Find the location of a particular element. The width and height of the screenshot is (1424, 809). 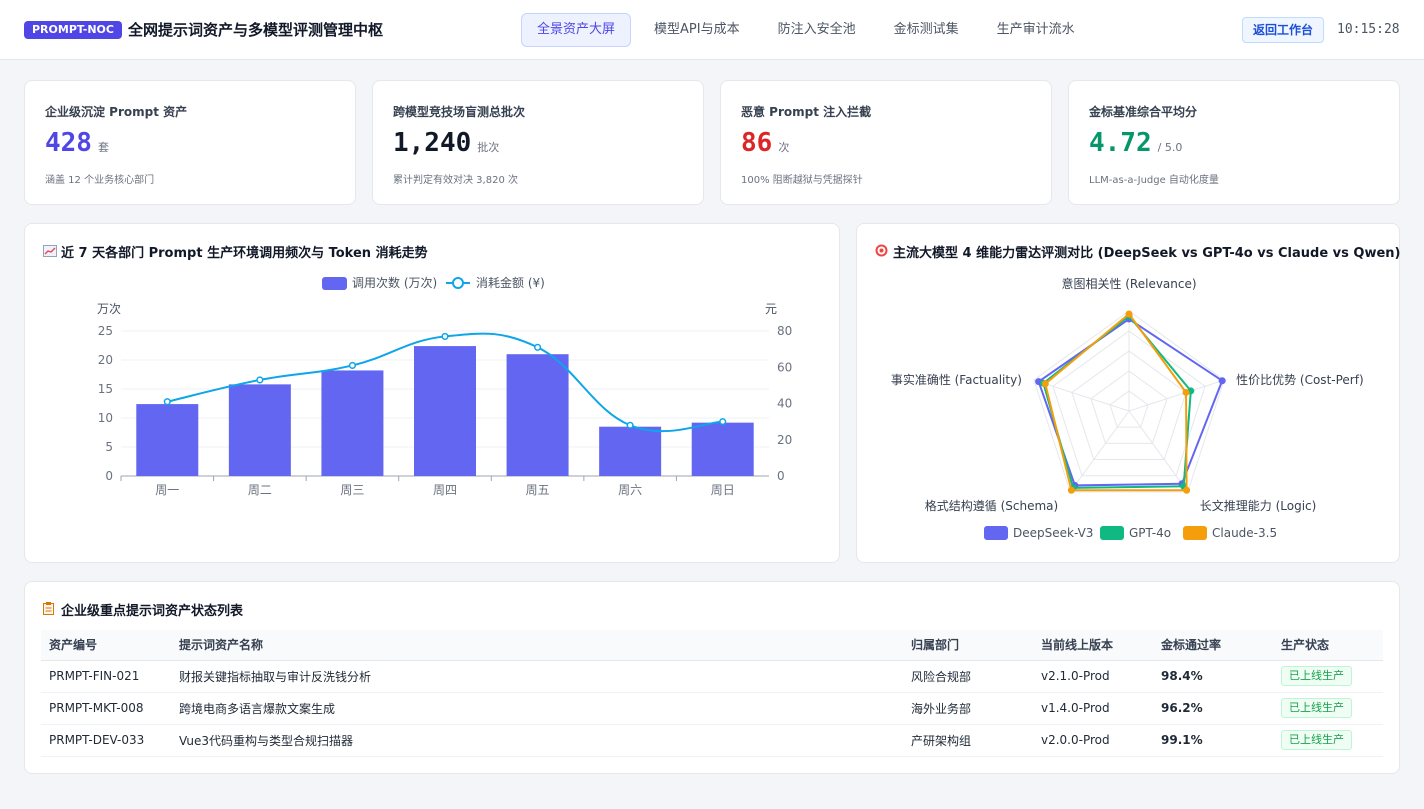

radar-indicator-label: 性价比优势 (Cost-Perf) is located at coordinates (1300, 380).